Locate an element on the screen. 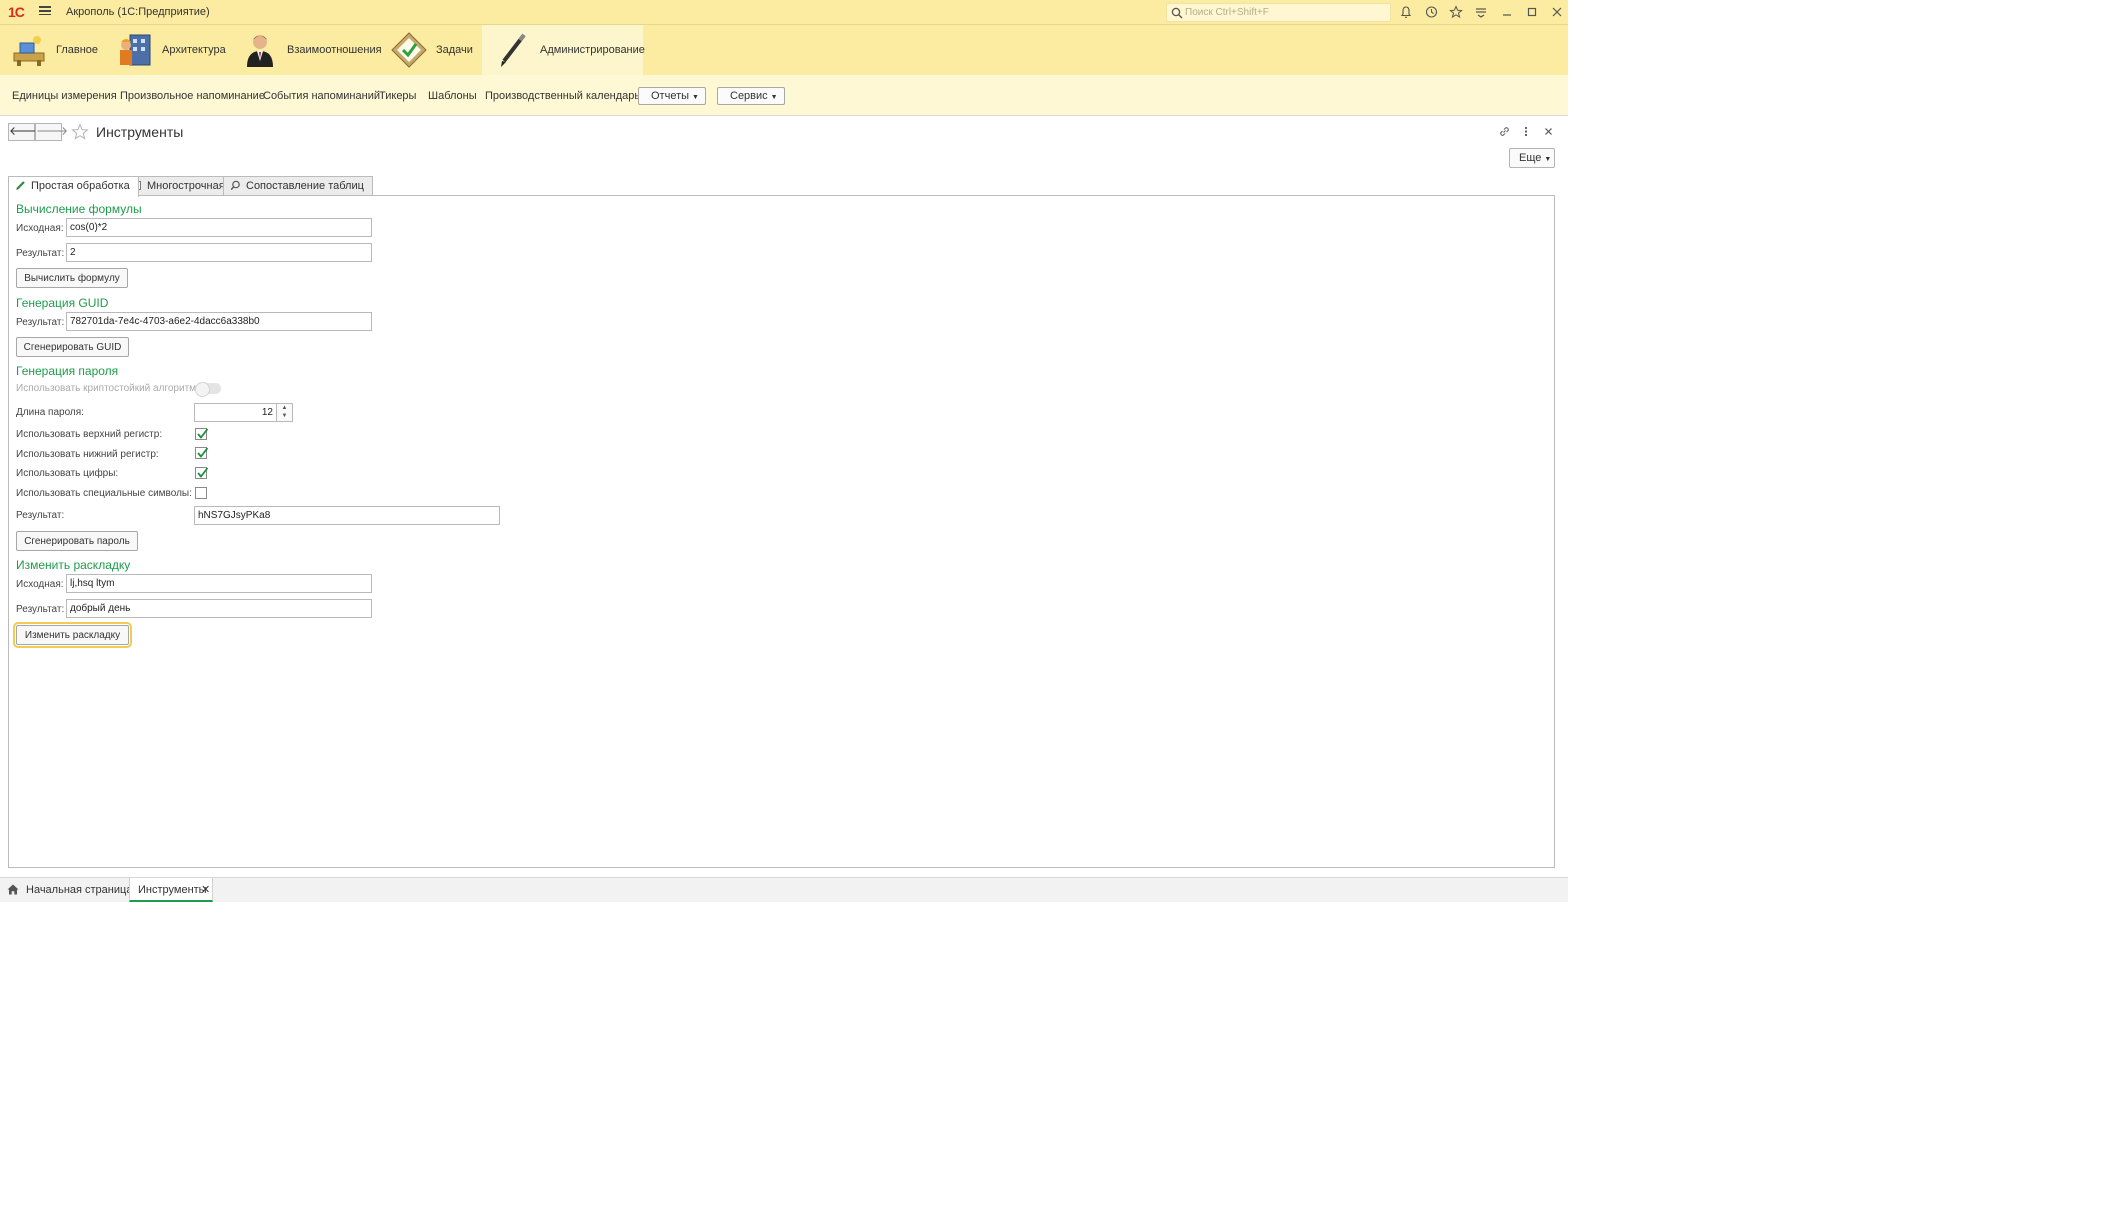 This screenshot has height=1211, width=2105. digits-checkbox is located at coordinates (202, 473).